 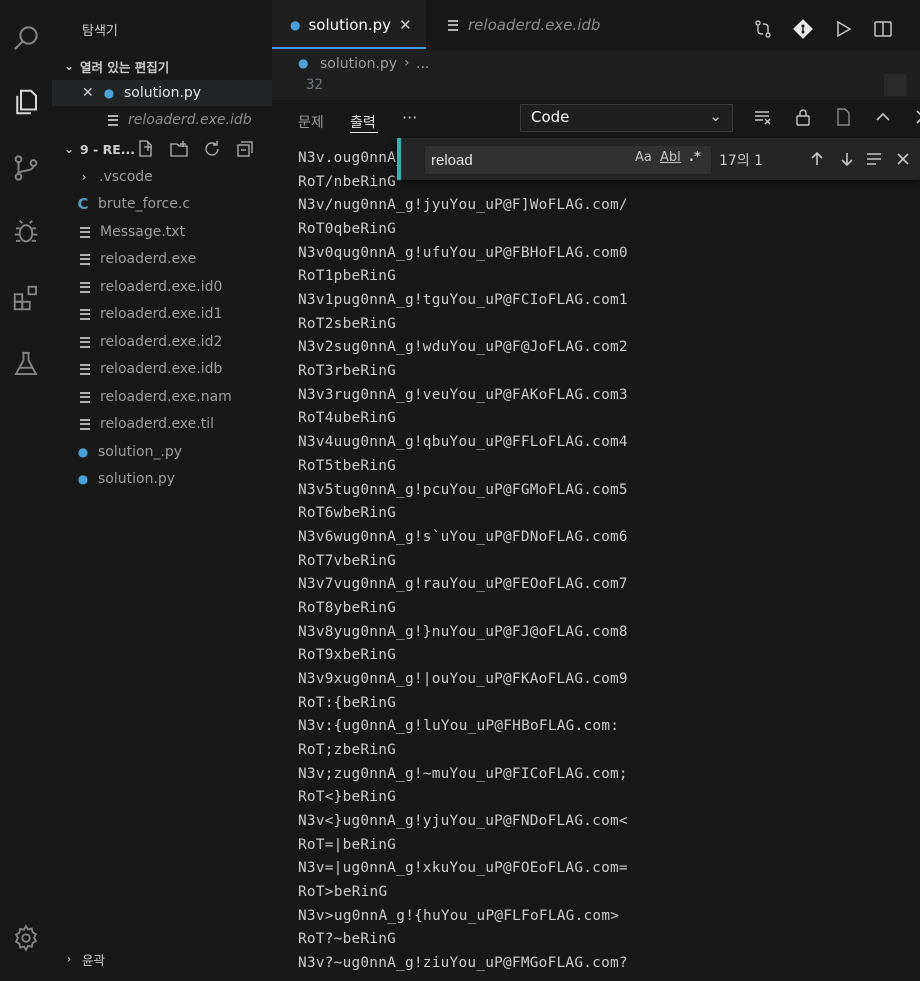 What do you see at coordinates (895, 85) in the screenshot?
I see `minimap` at bounding box center [895, 85].